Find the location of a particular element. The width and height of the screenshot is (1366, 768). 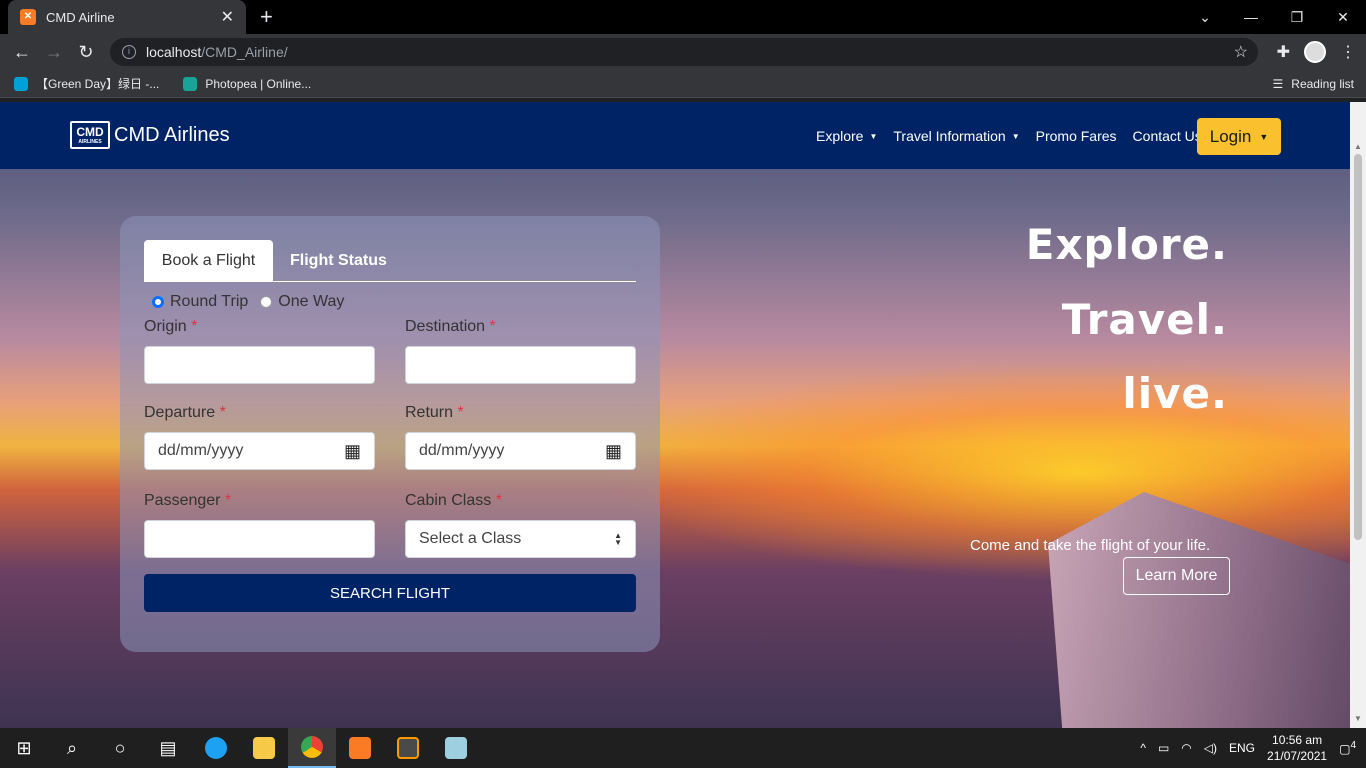

task-view-icon: ▤ is located at coordinates (168, 748).